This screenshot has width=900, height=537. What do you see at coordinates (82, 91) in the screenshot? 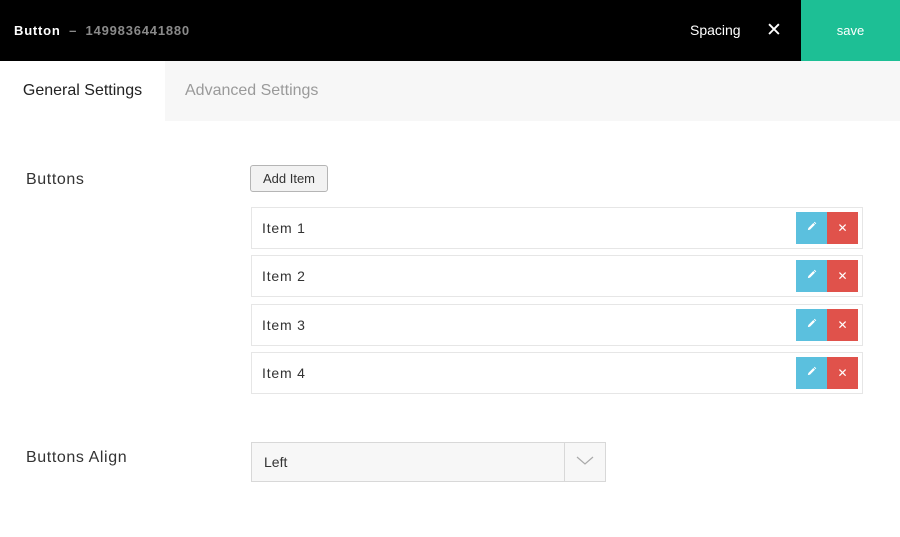
I see `tab-general-settings: General Settings` at bounding box center [82, 91].